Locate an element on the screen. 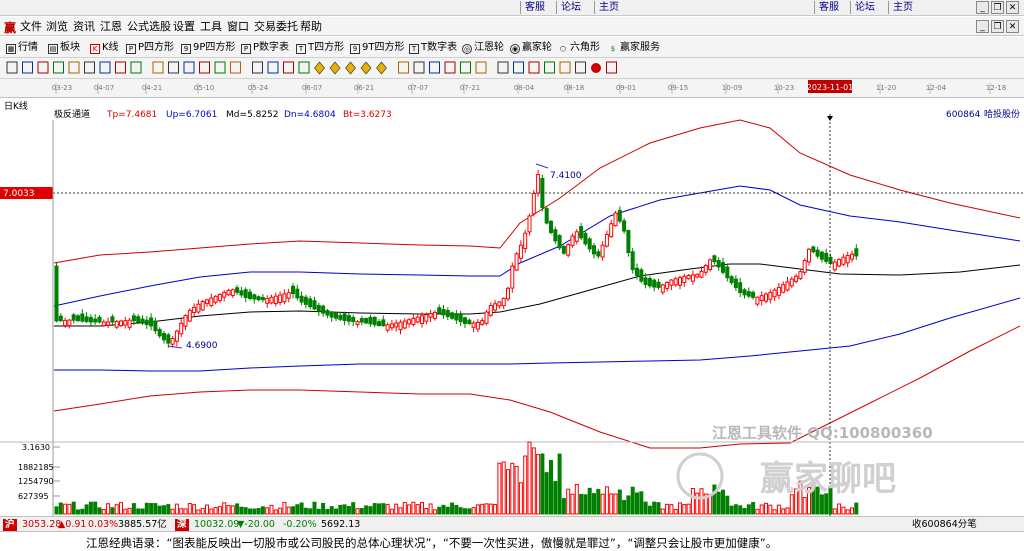 The image size is (1024, 551). menu-gann: 江恩 is located at coordinates (111, 26).